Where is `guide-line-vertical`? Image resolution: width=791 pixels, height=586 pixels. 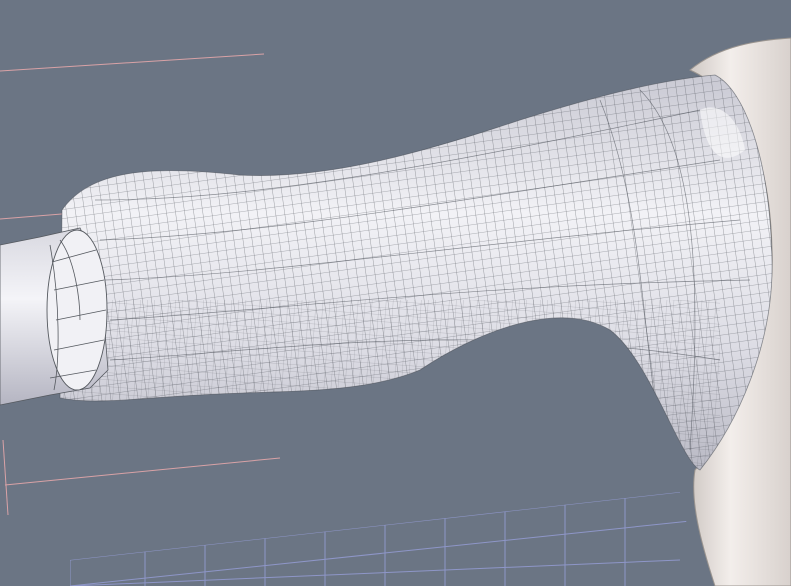
guide-line-vertical is located at coordinates (5, 477).